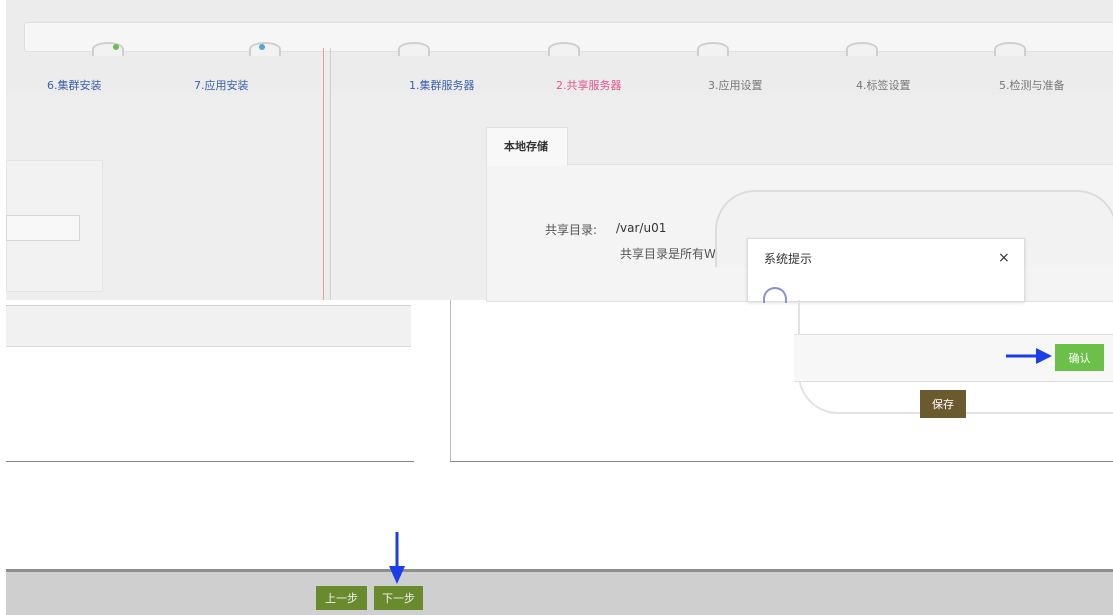  What do you see at coordinates (323, 174) in the screenshot?
I see `panel-divider` at bounding box center [323, 174].